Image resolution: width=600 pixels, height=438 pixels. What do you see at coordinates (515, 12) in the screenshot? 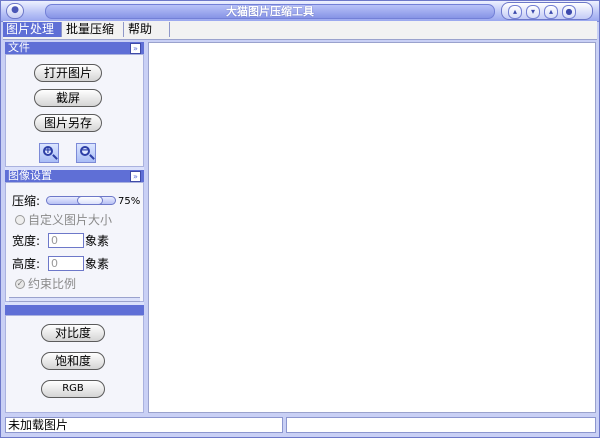
I see `chevron-up-icon: ▴` at bounding box center [515, 12].